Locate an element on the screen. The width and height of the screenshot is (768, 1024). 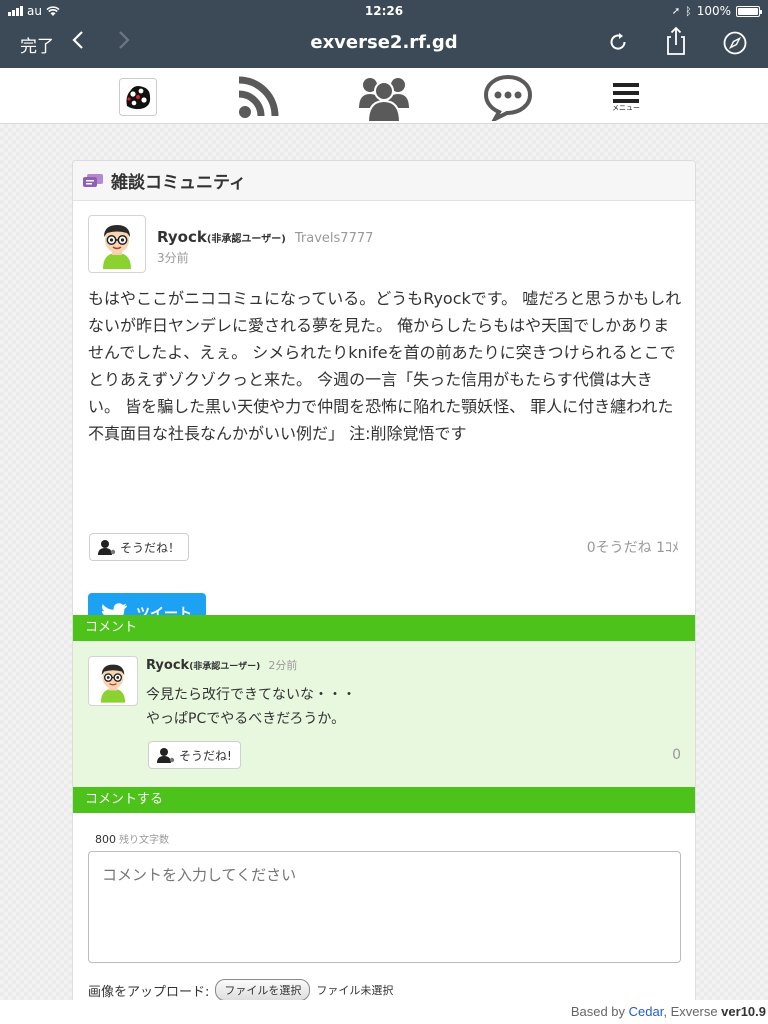
remaining-chars: 800 残り文字数 is located at coordinates (132, 838).